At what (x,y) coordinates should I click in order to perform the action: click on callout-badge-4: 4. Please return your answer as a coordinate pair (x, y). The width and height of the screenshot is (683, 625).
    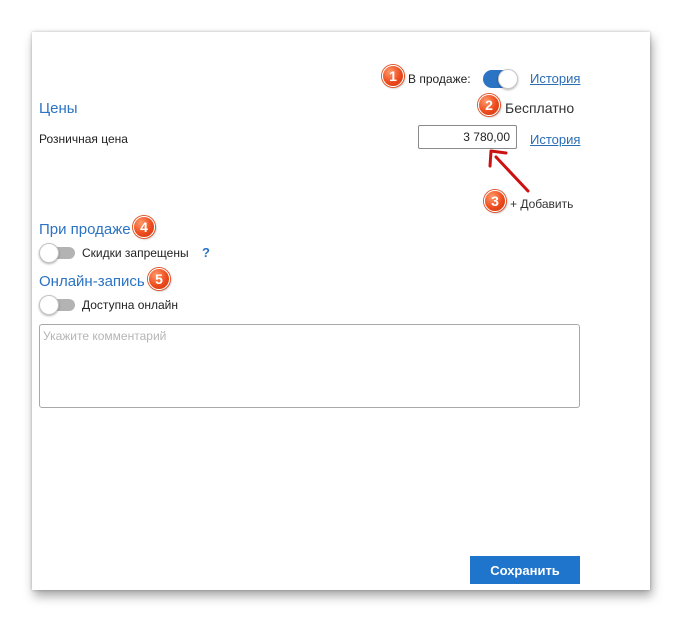
    Looking at the image, I should click on (144, 227).